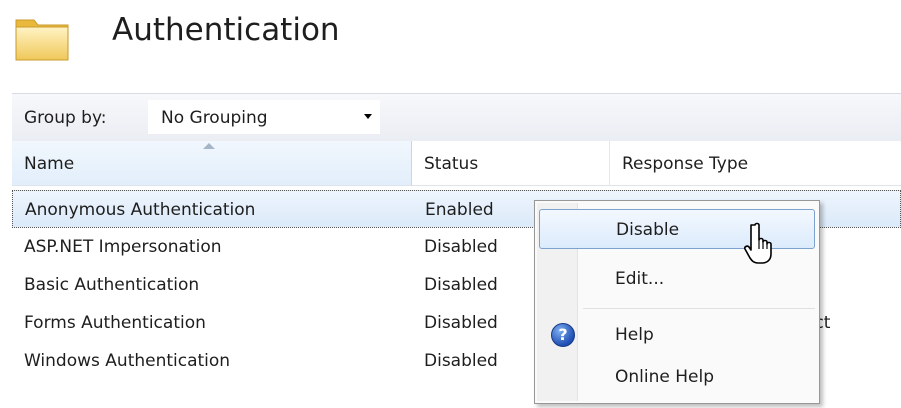  I want to click on menu-item-online-help: Online Help, so click(677, 377).